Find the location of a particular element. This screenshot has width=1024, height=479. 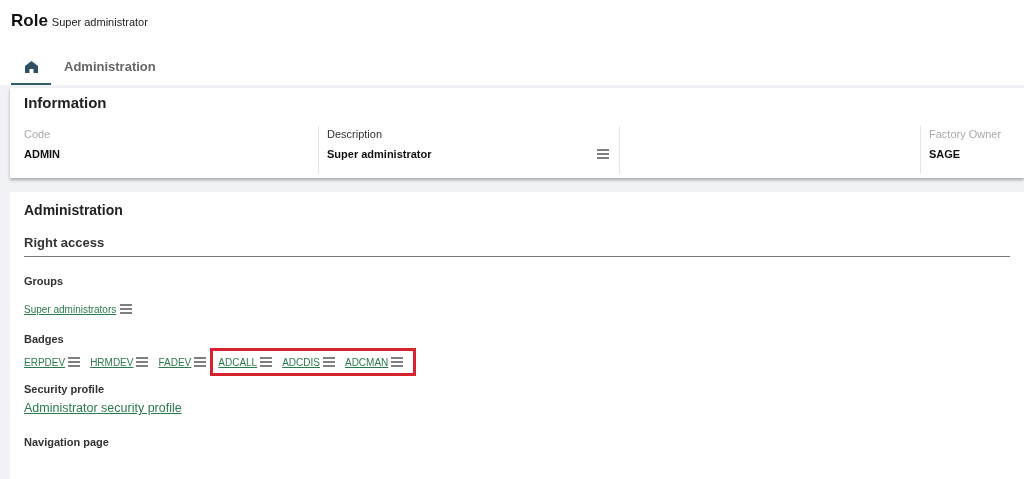

section-title: Administration is located at coordinates (74, 210).